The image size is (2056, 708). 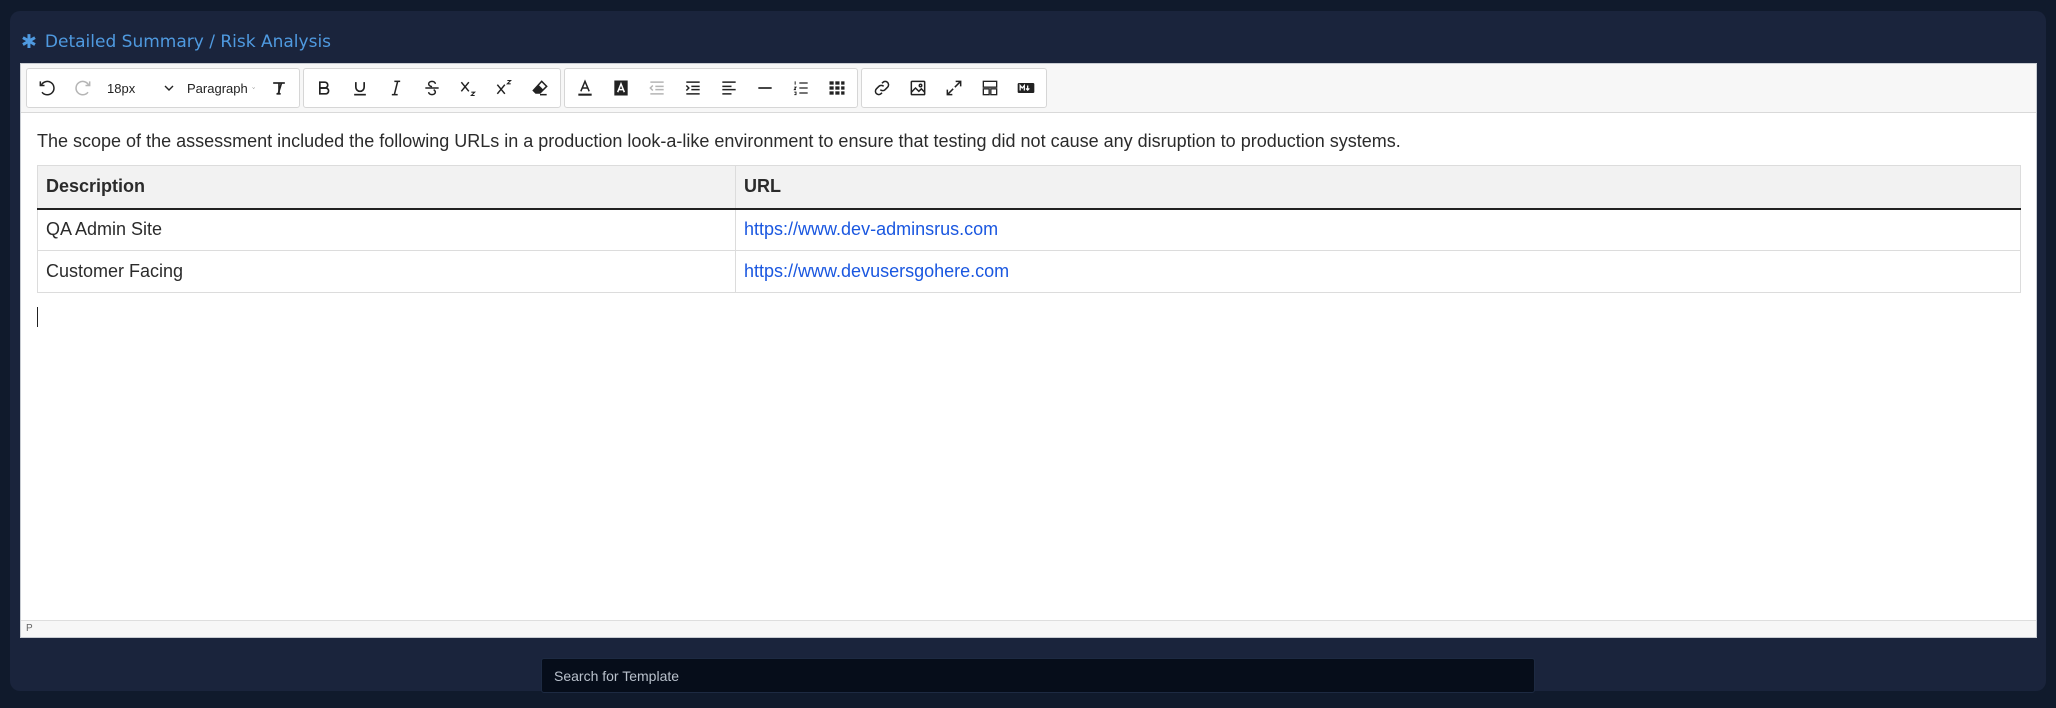 I want to click on text-style-button, so click(x=279, y=88).